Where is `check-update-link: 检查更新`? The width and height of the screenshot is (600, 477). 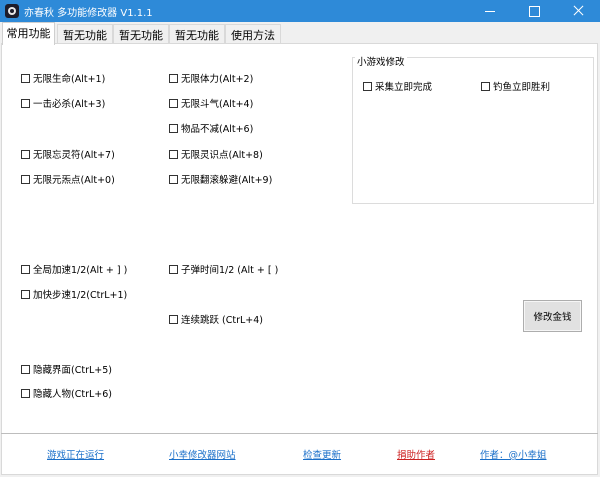 check-update-link: 检查更新 is located at coordinates (322, 454).